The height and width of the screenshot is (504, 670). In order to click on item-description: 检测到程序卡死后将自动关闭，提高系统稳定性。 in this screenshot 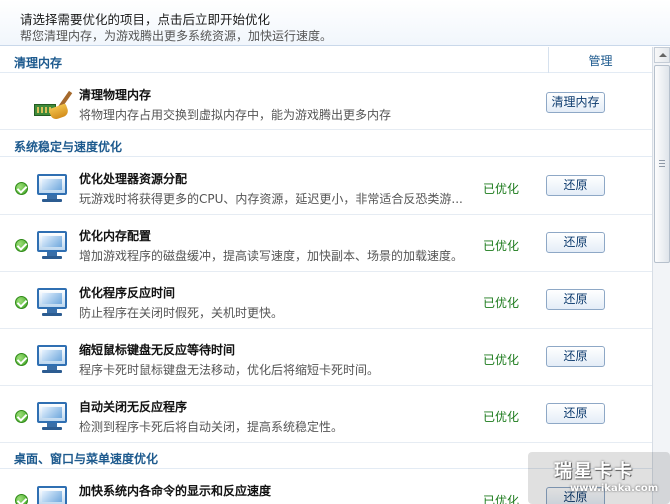, I will do `click(211, 427)`.